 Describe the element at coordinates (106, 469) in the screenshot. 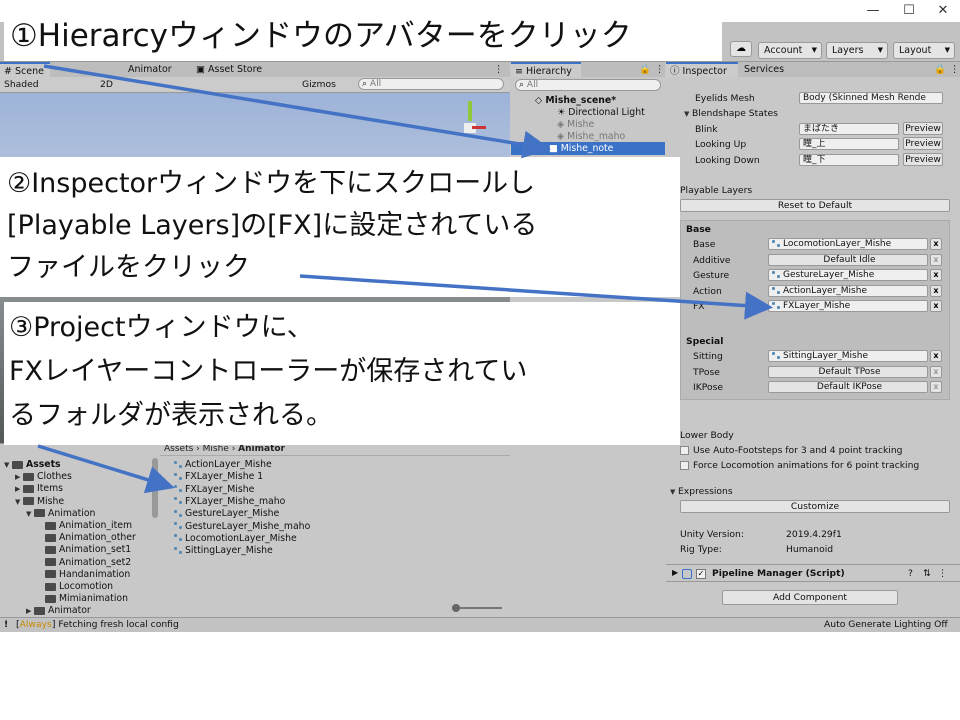

I see `arrow-to-project` at that location.